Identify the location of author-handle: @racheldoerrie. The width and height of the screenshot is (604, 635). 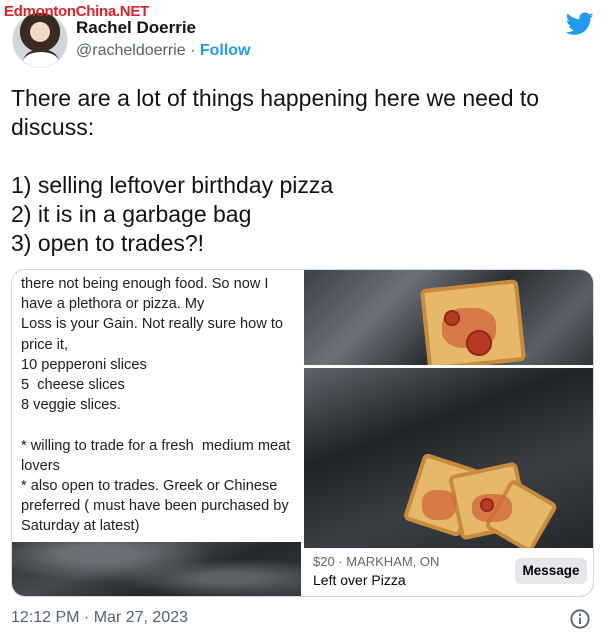
(131, 50).